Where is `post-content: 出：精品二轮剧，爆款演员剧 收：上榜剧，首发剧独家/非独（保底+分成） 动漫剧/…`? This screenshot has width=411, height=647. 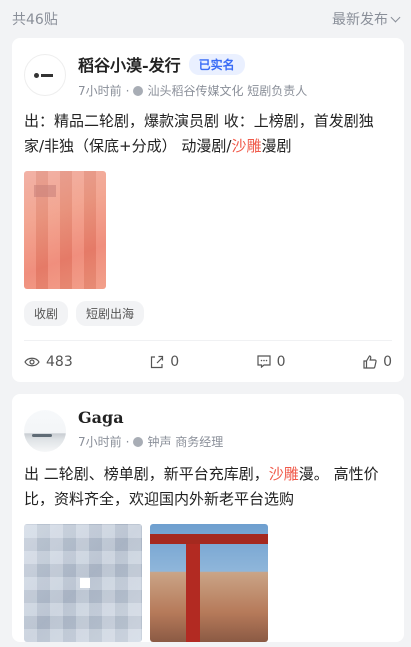 post-content: 出：精品二轮剧，爆款演员剧 收：上榜剧，首发剧独家/非独（保底+分成） 动漫剧/… is located at coordinates (208, 134).